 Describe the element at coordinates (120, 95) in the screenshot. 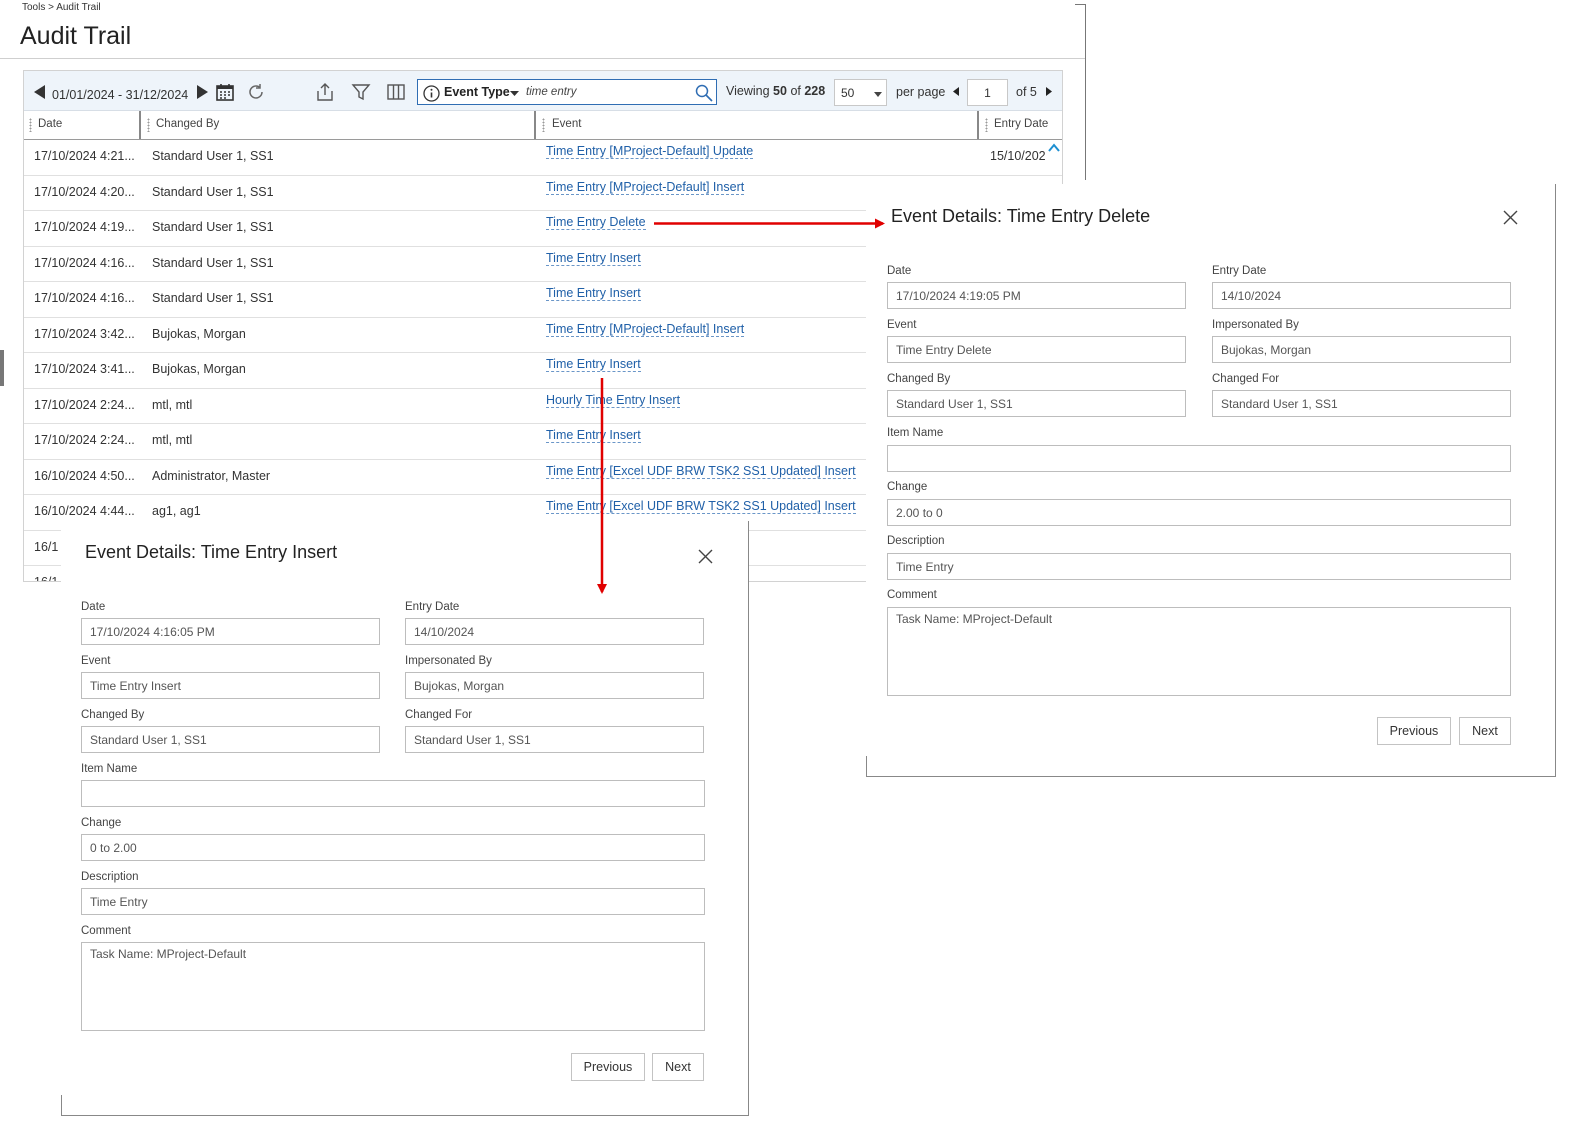

I see `date-range-label: 01/01/2024 - 31/12/2024` at that location.